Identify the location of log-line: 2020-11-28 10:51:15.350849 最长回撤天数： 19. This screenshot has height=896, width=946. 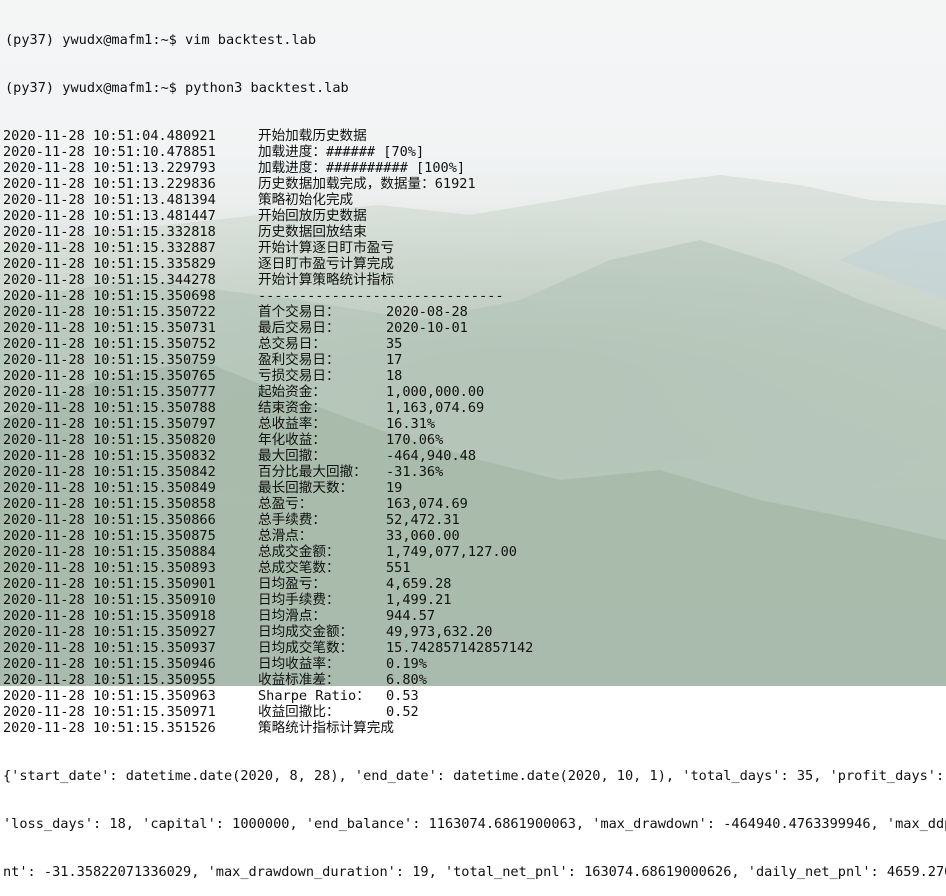
(473, 488).